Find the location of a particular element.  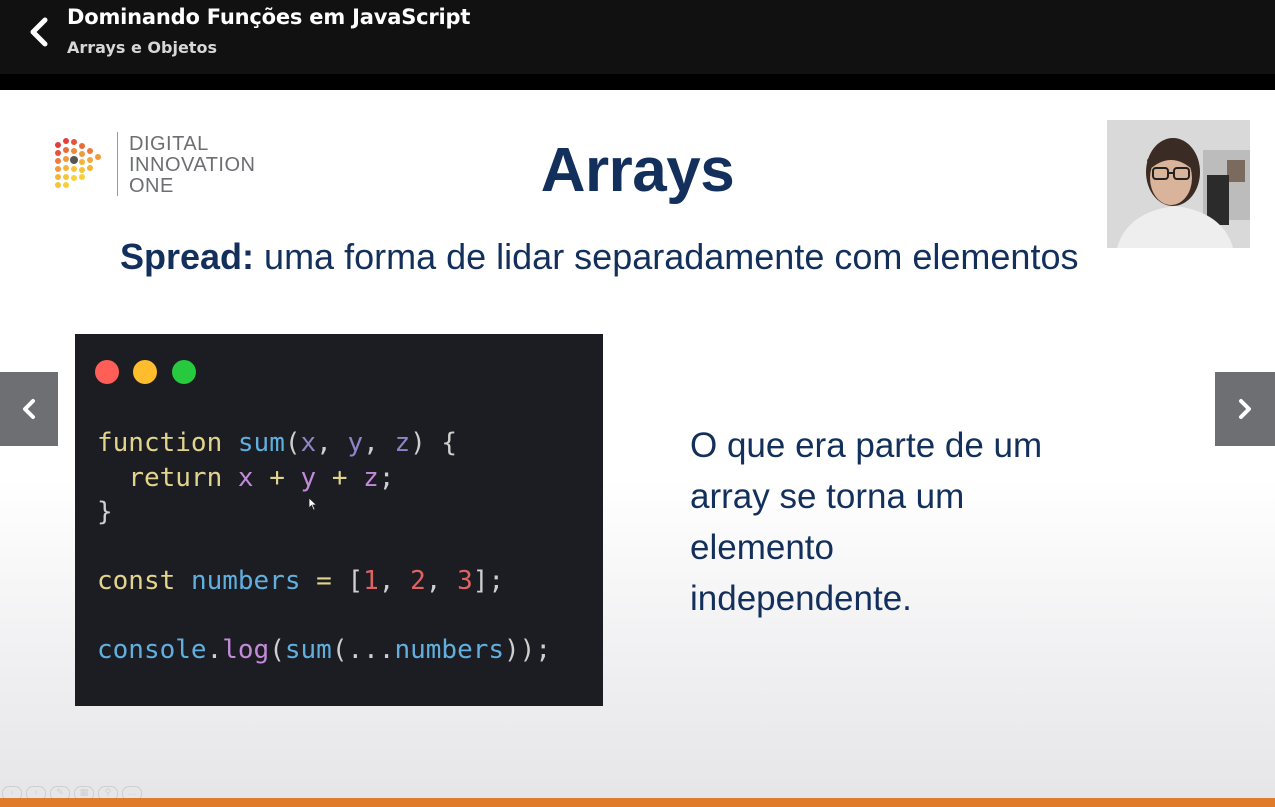

window-maximize-dot is located at coordinates (184, 372).